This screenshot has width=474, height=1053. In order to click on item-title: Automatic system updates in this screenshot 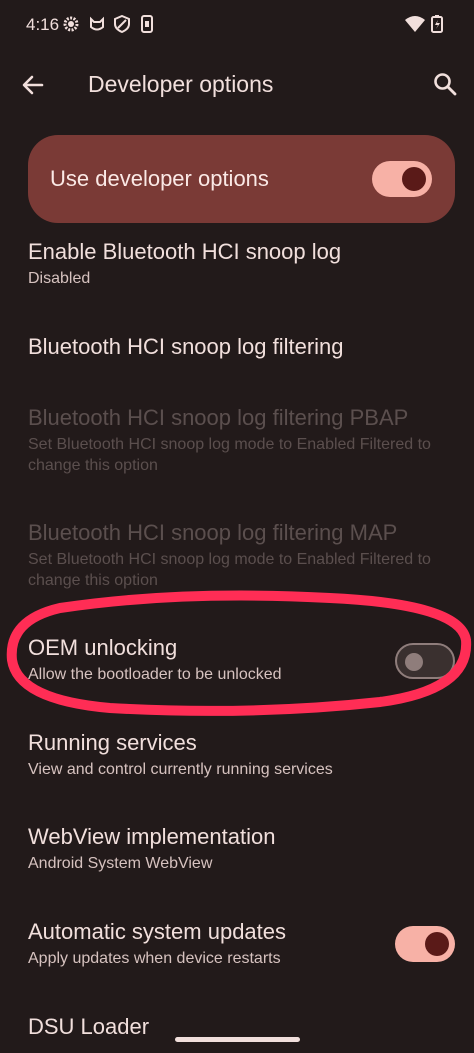, I will do `click(157, 931)`.